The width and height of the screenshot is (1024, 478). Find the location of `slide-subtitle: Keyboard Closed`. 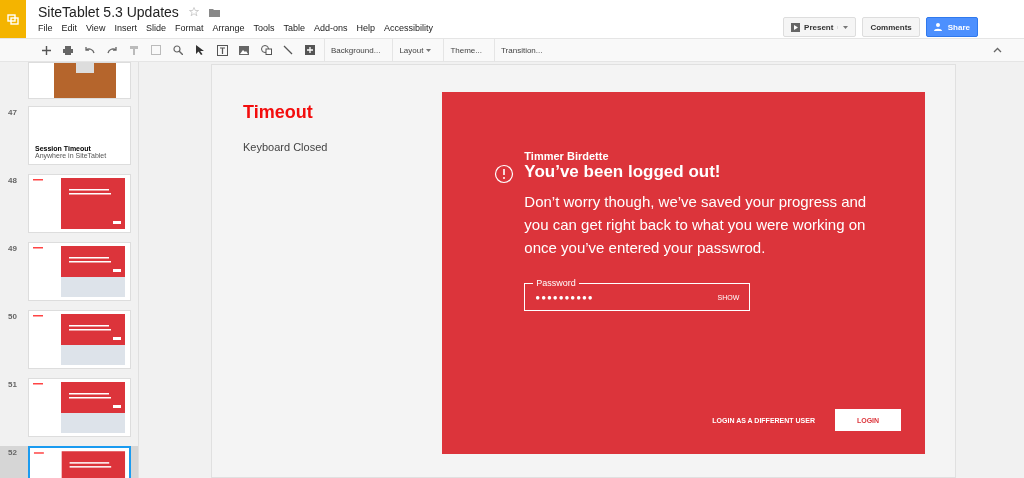

slide-subtitle: Keyboard Closed is located at coordinates (286, 147).